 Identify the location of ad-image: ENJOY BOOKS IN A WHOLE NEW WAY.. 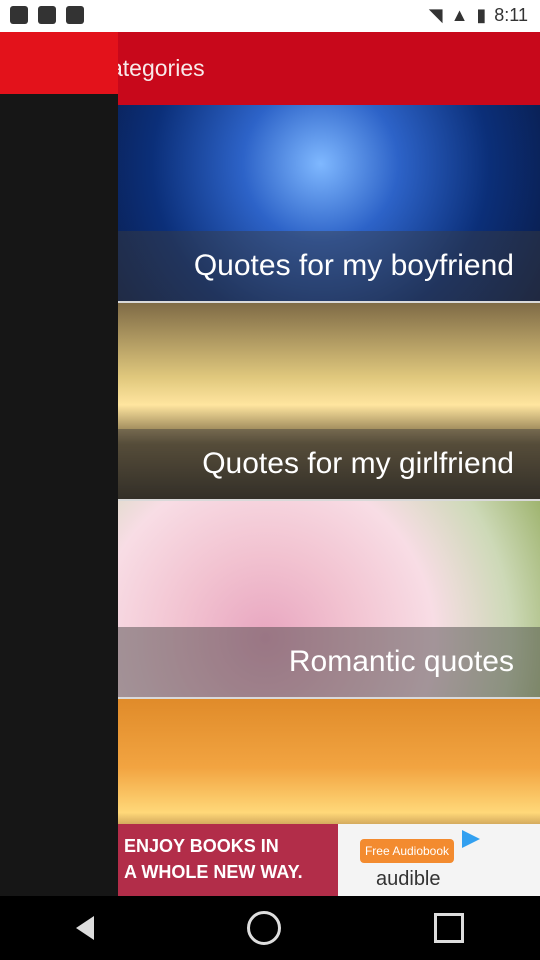
(228, 860).